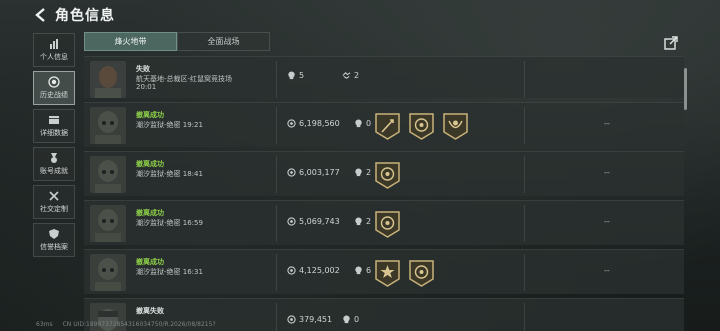 This screenshot has height=331, width=720. What do you see at coordinates (54, 126) in the screenshot?
I see `sidebar-item-detailed-data: 详细数据` at bounding box center [54, 126].